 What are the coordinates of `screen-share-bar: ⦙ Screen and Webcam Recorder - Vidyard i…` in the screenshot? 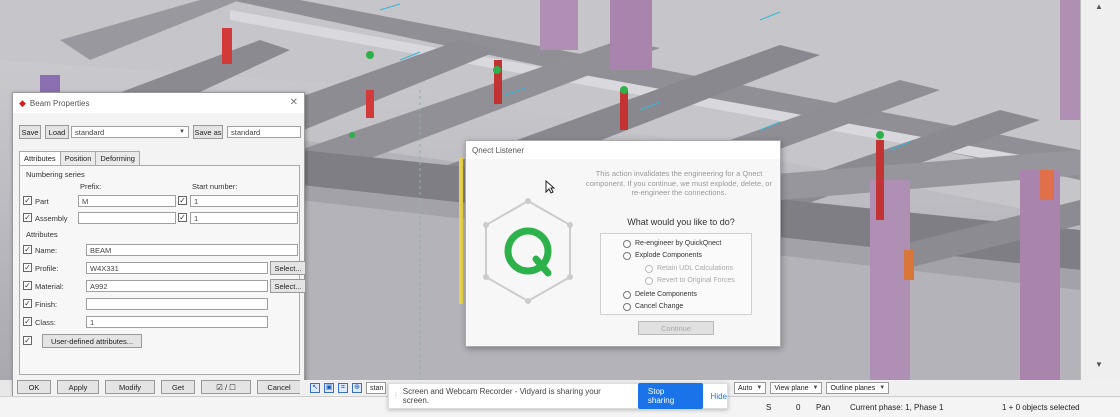 It's located at (558, 396).